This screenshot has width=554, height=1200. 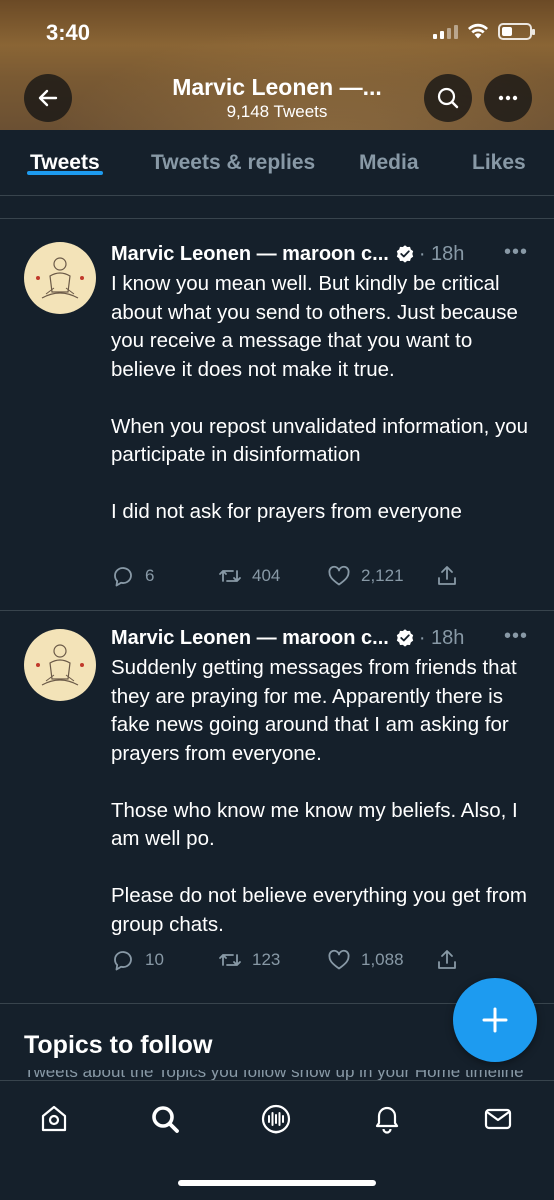 I want to click on home-icon, so click(x=54, y=1118).